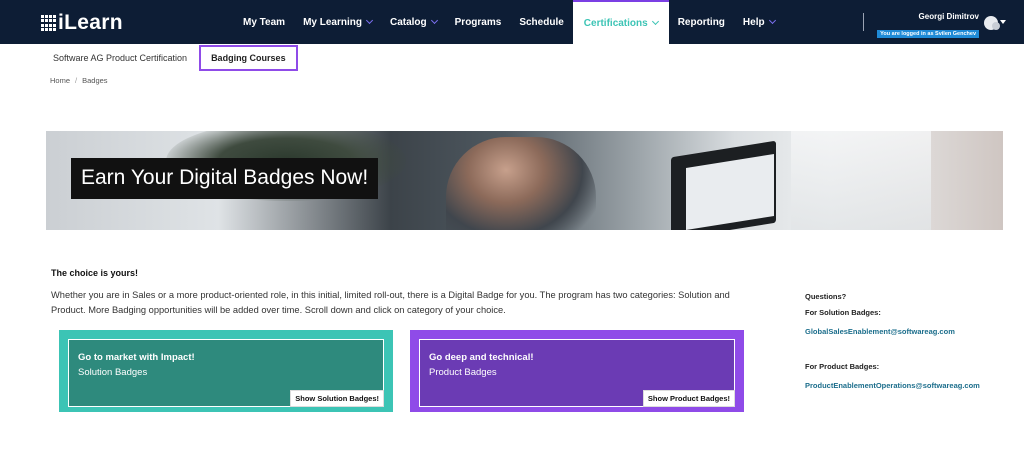  Describe the element at coordinates (928, 34) in the screenshot. I see `impersonation-badge: You are logged in as Svilen Genchev` at that location.